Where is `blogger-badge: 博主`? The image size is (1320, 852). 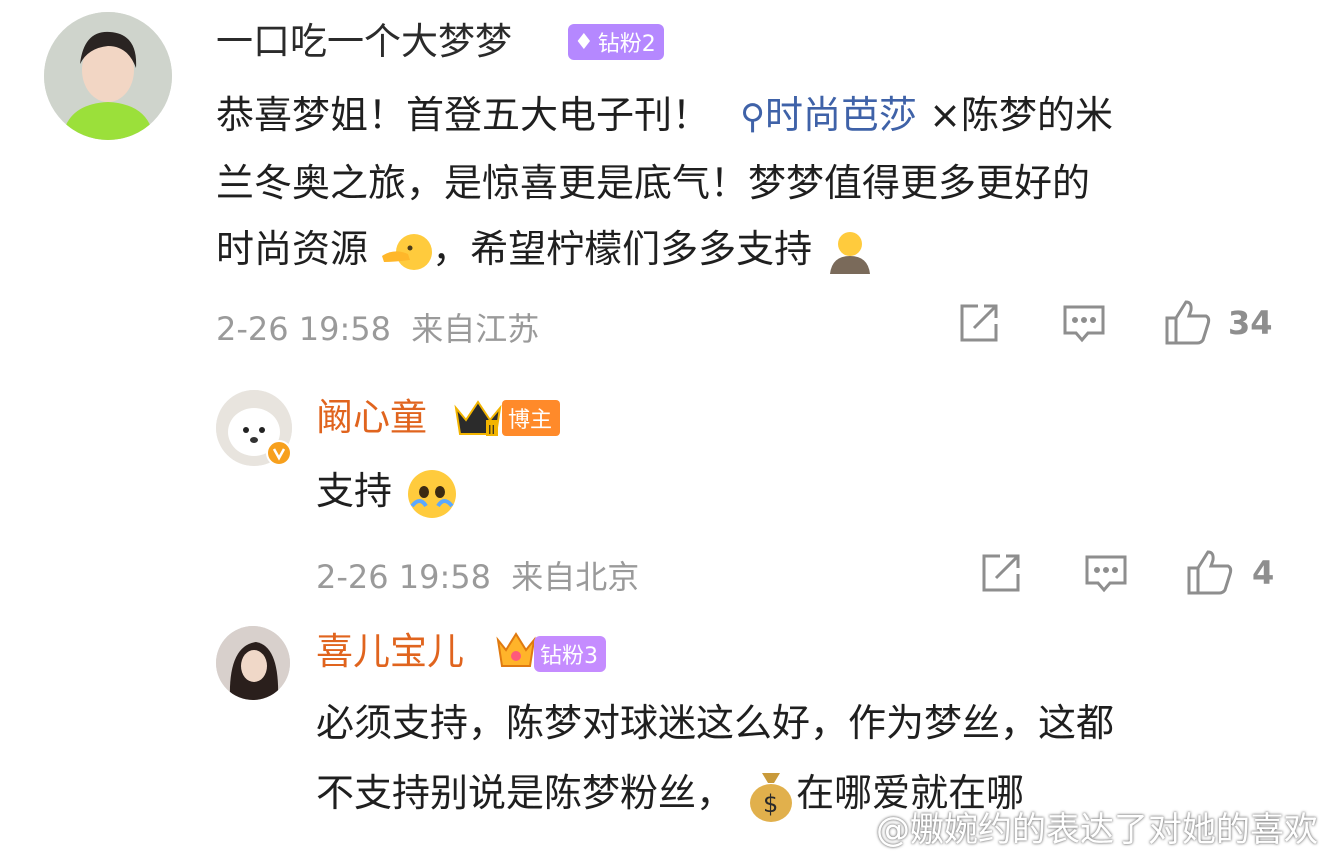 blogger-badge: 博主 is located at coordinates (531, 418).